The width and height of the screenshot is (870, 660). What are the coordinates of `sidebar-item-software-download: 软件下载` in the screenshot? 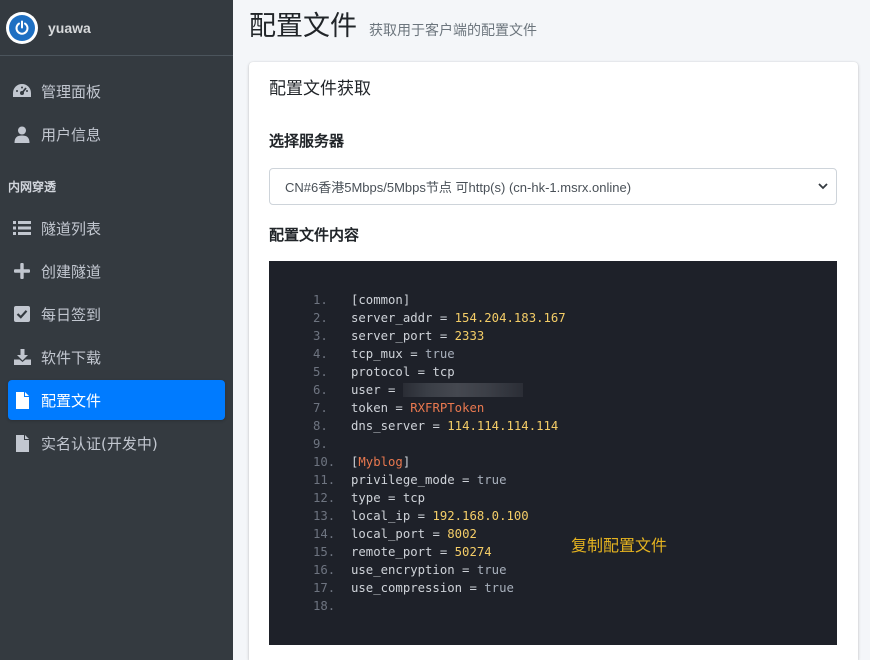 It's located at (116, 357).